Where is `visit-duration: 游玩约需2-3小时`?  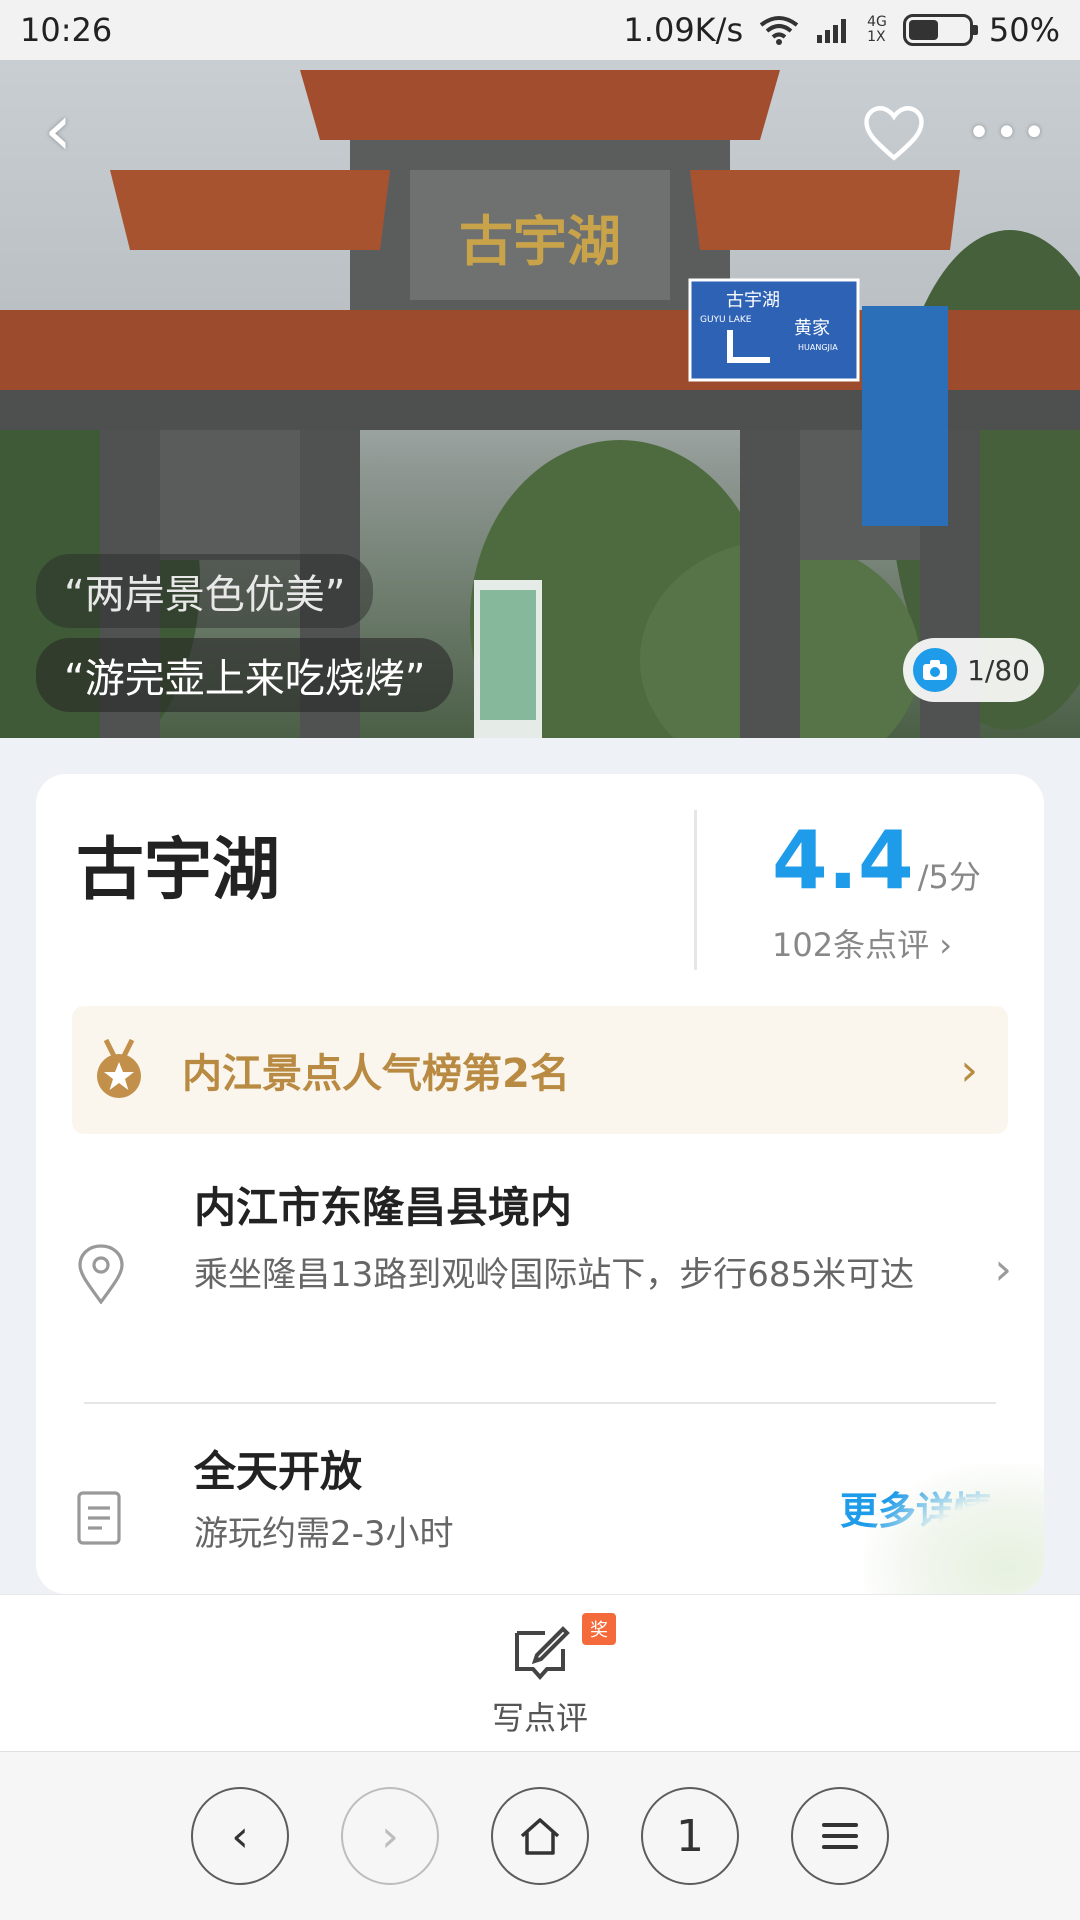 visit-duration: 游玩约需2-3小时 is located at coordinates (324, 1534).